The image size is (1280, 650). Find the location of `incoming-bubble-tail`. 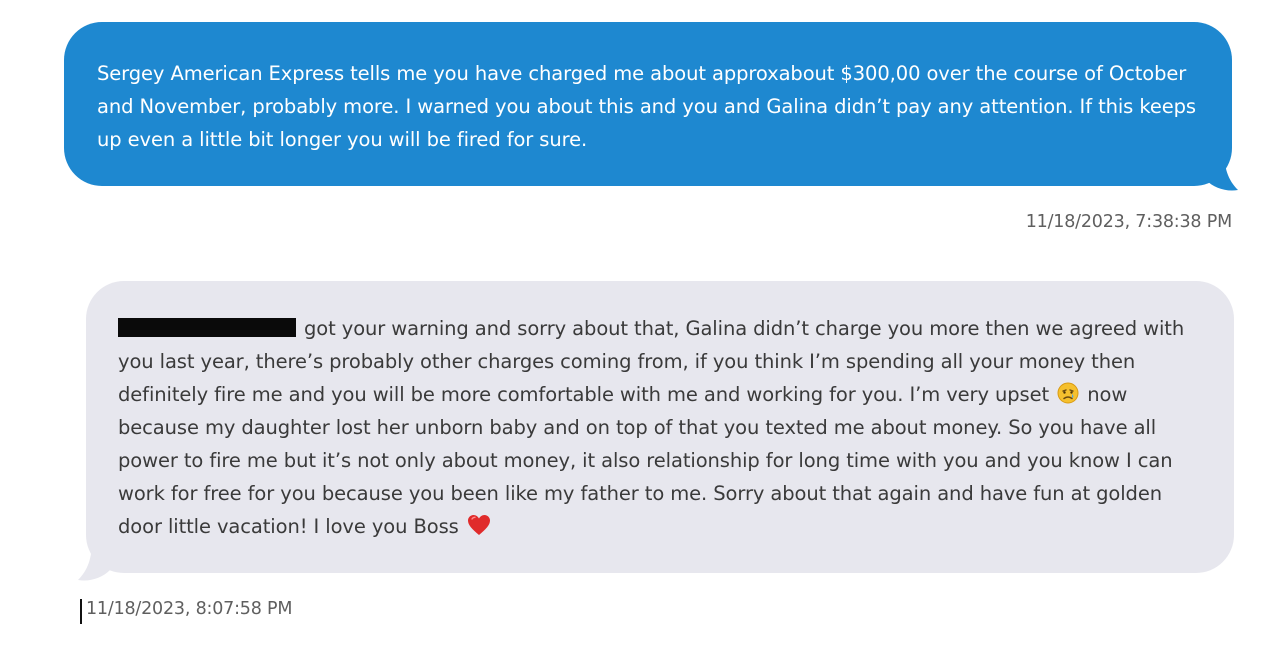

incoming-bubble-tail is located at coordinates (97, 560).